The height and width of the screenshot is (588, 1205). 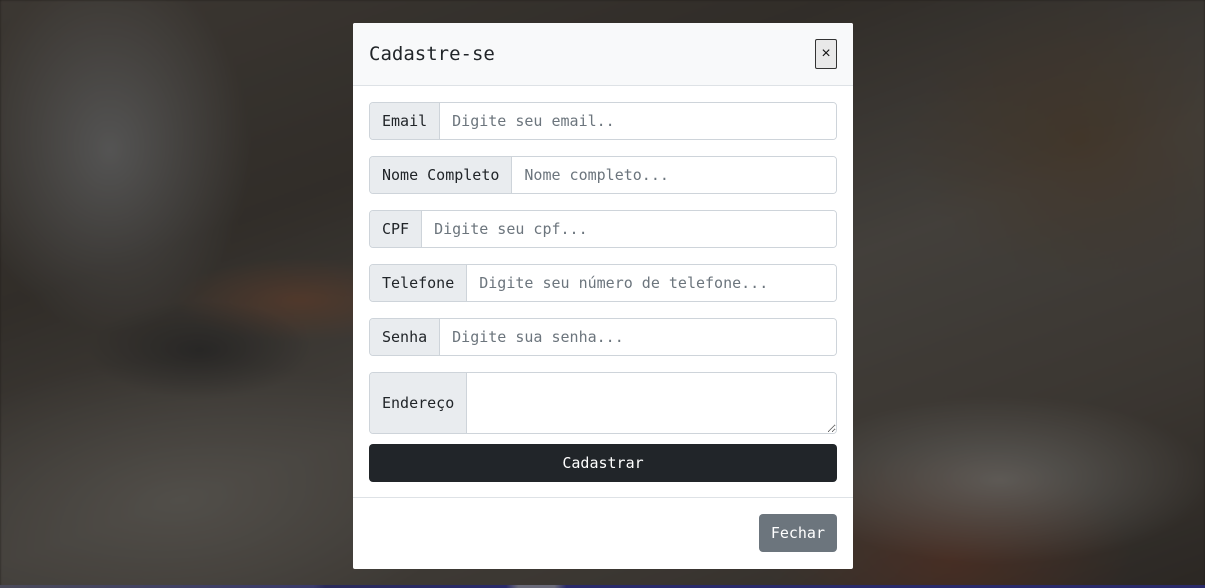 What do you see at coordinates (603, 533) in the screenshot?
I see `modal-footer: Fechar` at bounding box center [603, 533].